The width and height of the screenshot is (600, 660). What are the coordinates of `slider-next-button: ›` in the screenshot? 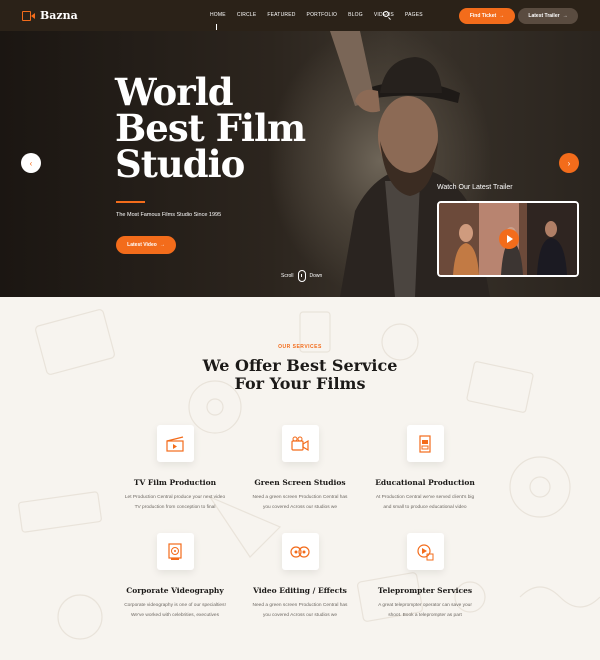 It's located at (569, 163).